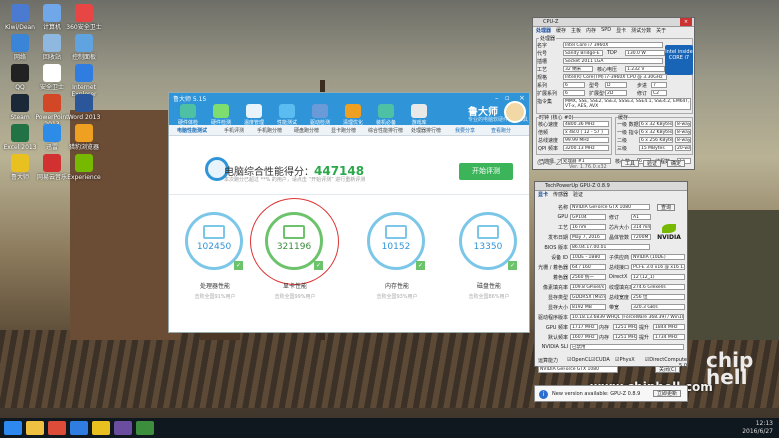 This screenshot has width=779, height=438. What do you see at coordinates (287, 115) in the screenshot?
I see `toolbar-item-3: 性能测试` at bounding box center [287, 115].